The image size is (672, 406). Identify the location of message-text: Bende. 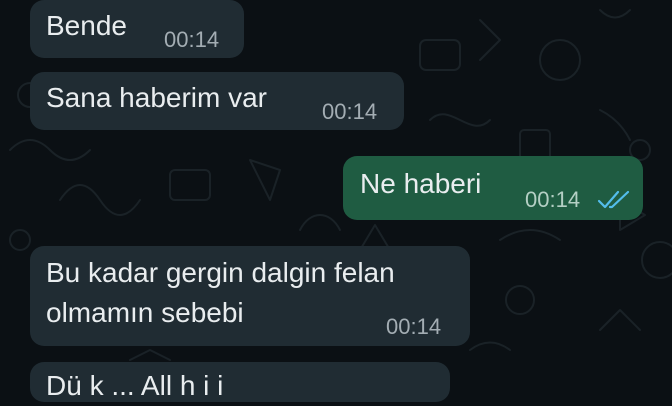
(86, 25).